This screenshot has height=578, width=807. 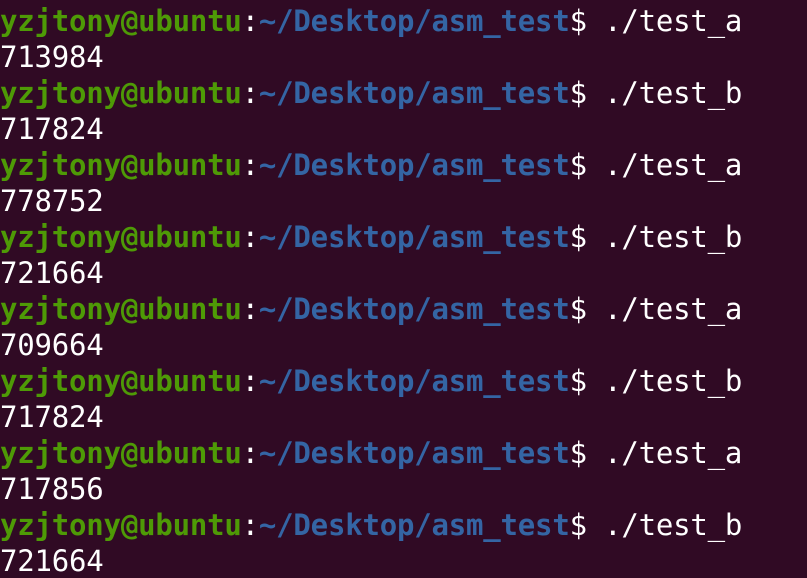 I want to click on output-line: 713984, so click(x=52, y=57).